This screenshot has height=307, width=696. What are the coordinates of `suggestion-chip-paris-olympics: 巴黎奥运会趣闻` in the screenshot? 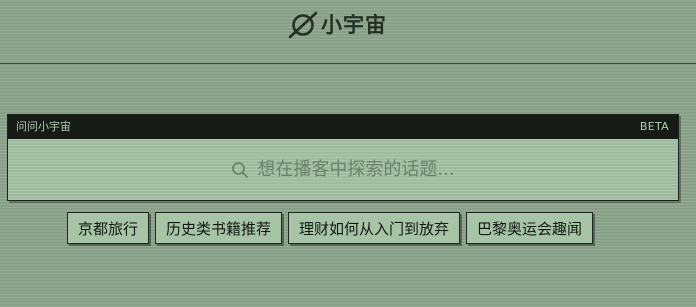 It's located at (530, 228).